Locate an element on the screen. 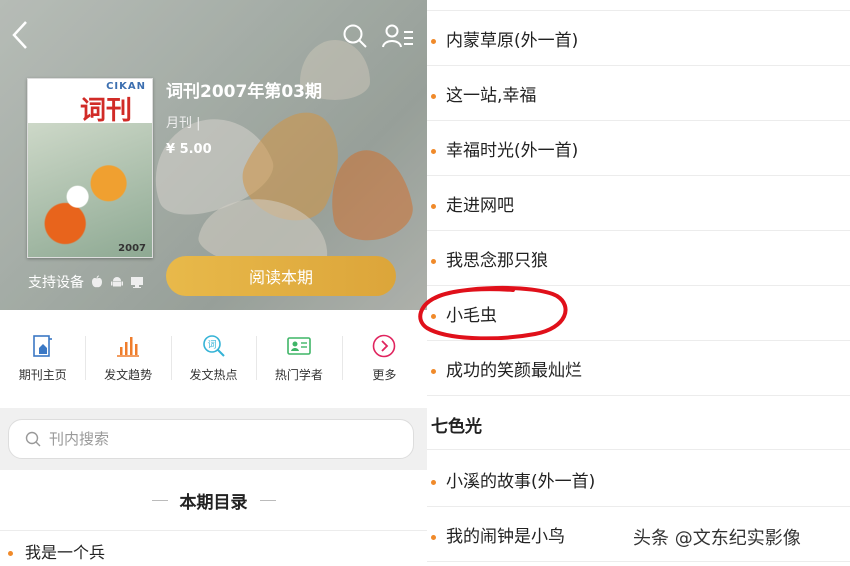 This screenshot has height=566, width=850. in-journal-search-area is located at coordinates (213, 439).